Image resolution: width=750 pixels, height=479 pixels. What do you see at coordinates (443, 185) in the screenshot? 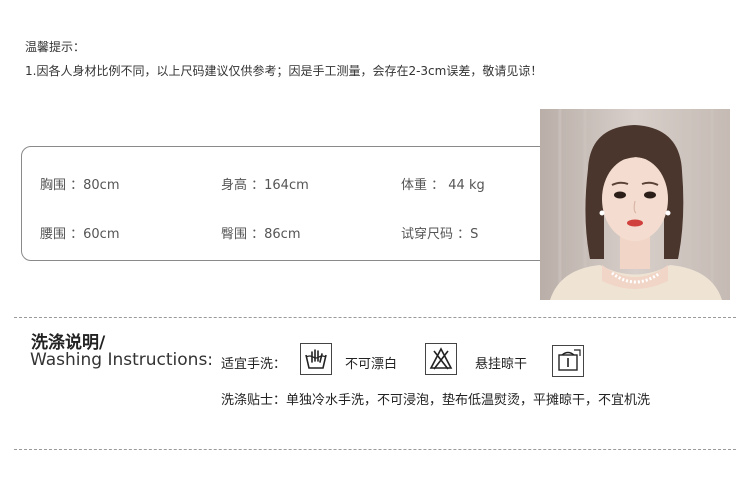
I see `weight-measurement: 体重 ： 44 kg` at bounding box center [443, 185].